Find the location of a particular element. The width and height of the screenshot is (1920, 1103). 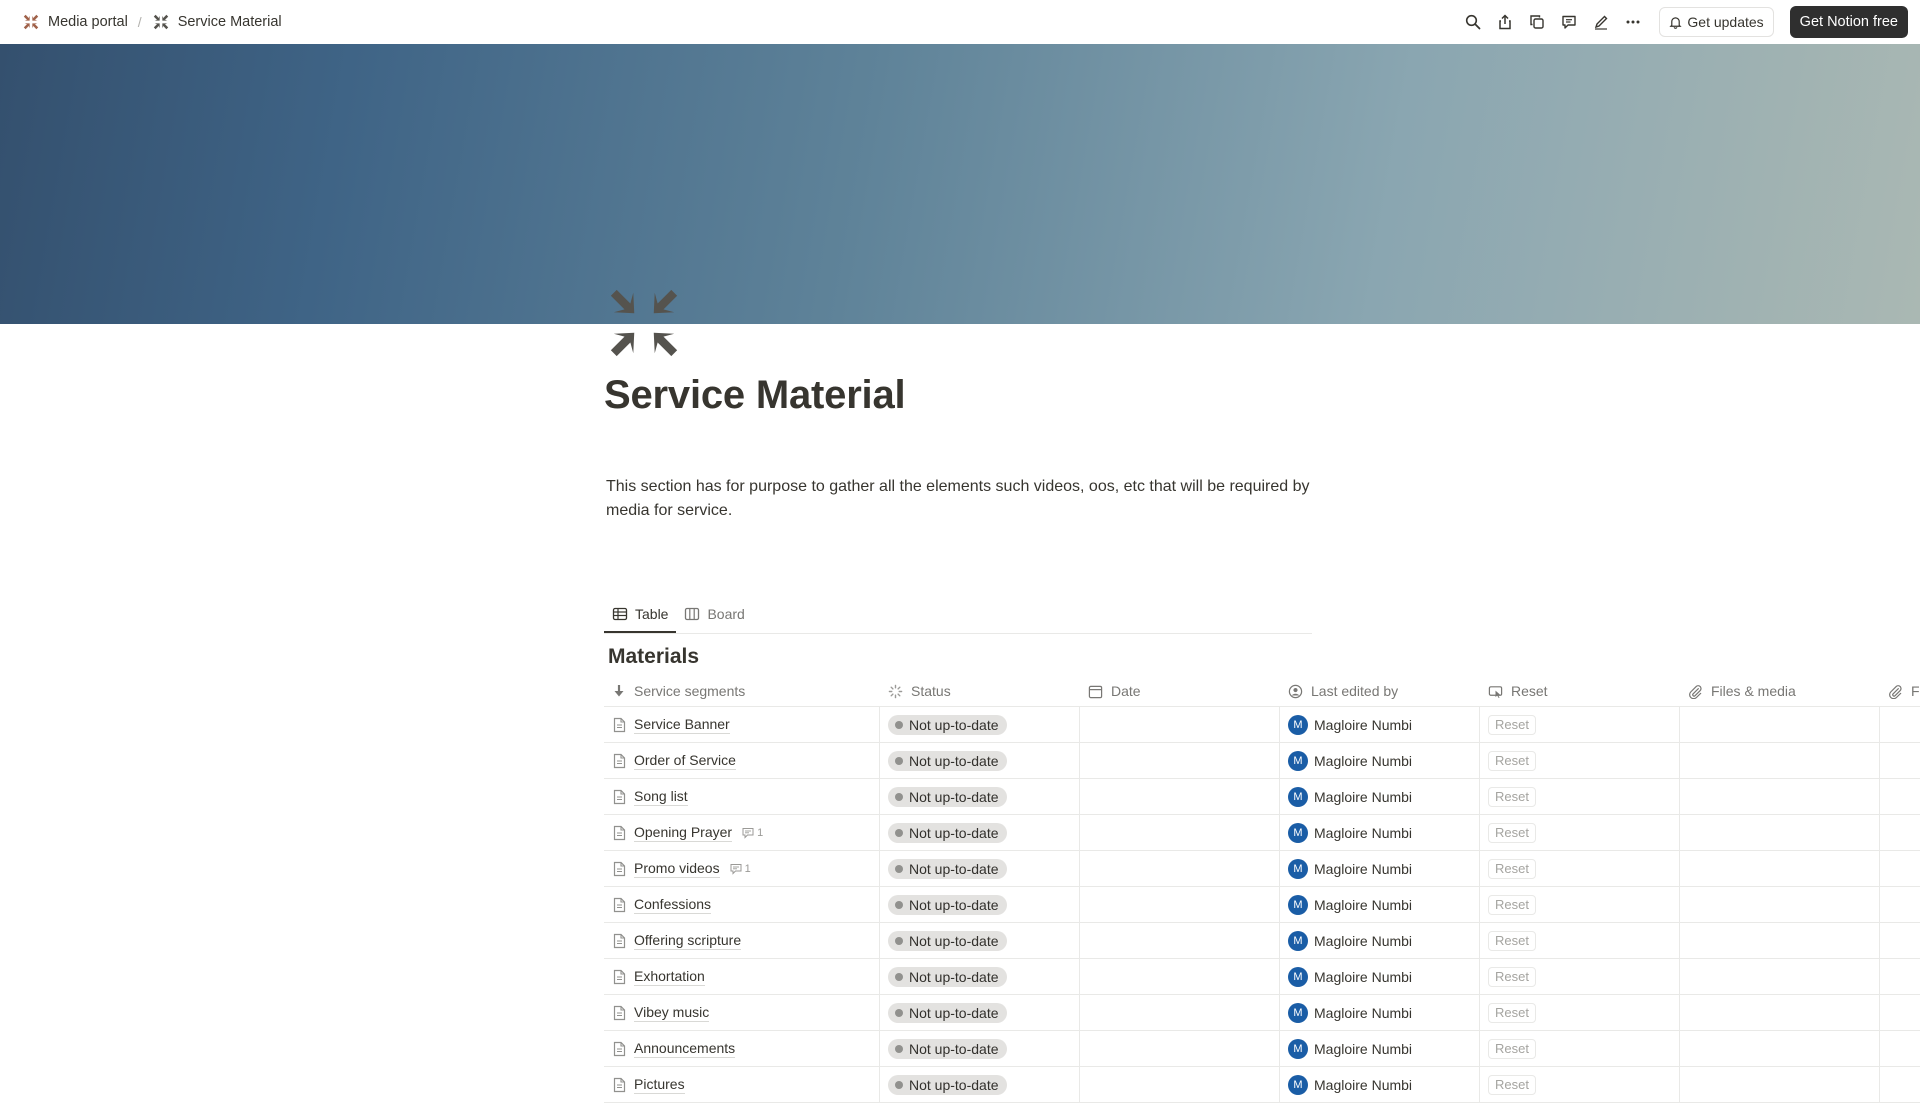

cell-service-segment: Confessions is located at coordinates (742, 904).